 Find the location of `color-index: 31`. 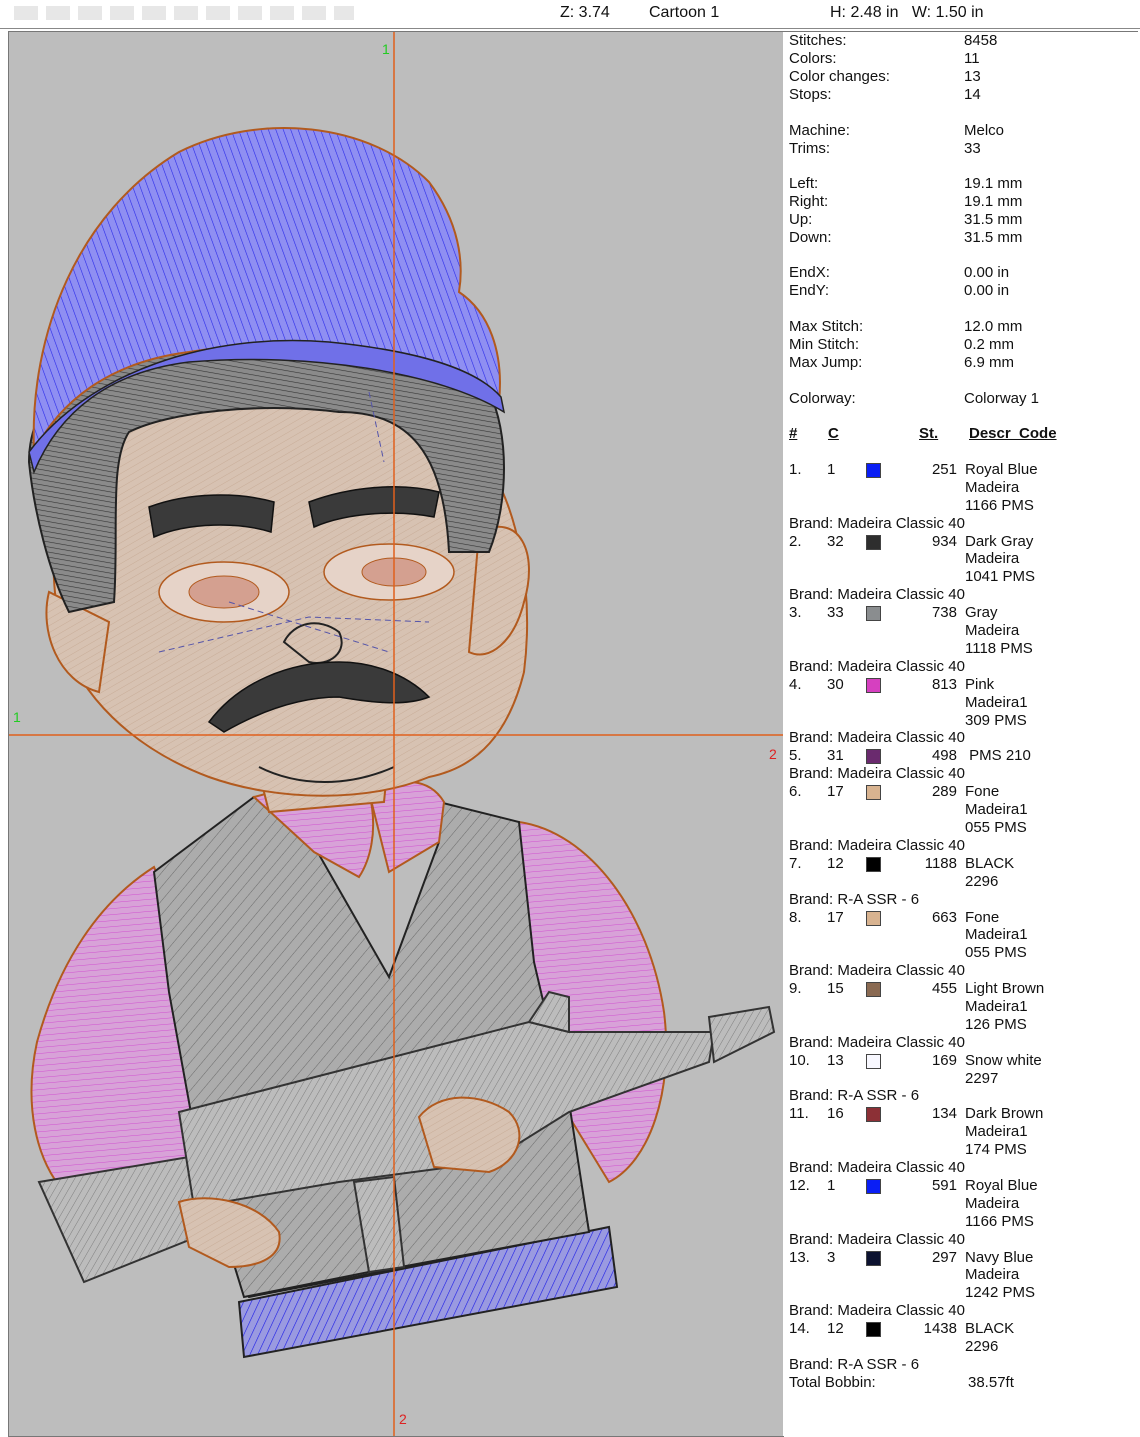

color-index: 31 is located at coordinates (835, 756).